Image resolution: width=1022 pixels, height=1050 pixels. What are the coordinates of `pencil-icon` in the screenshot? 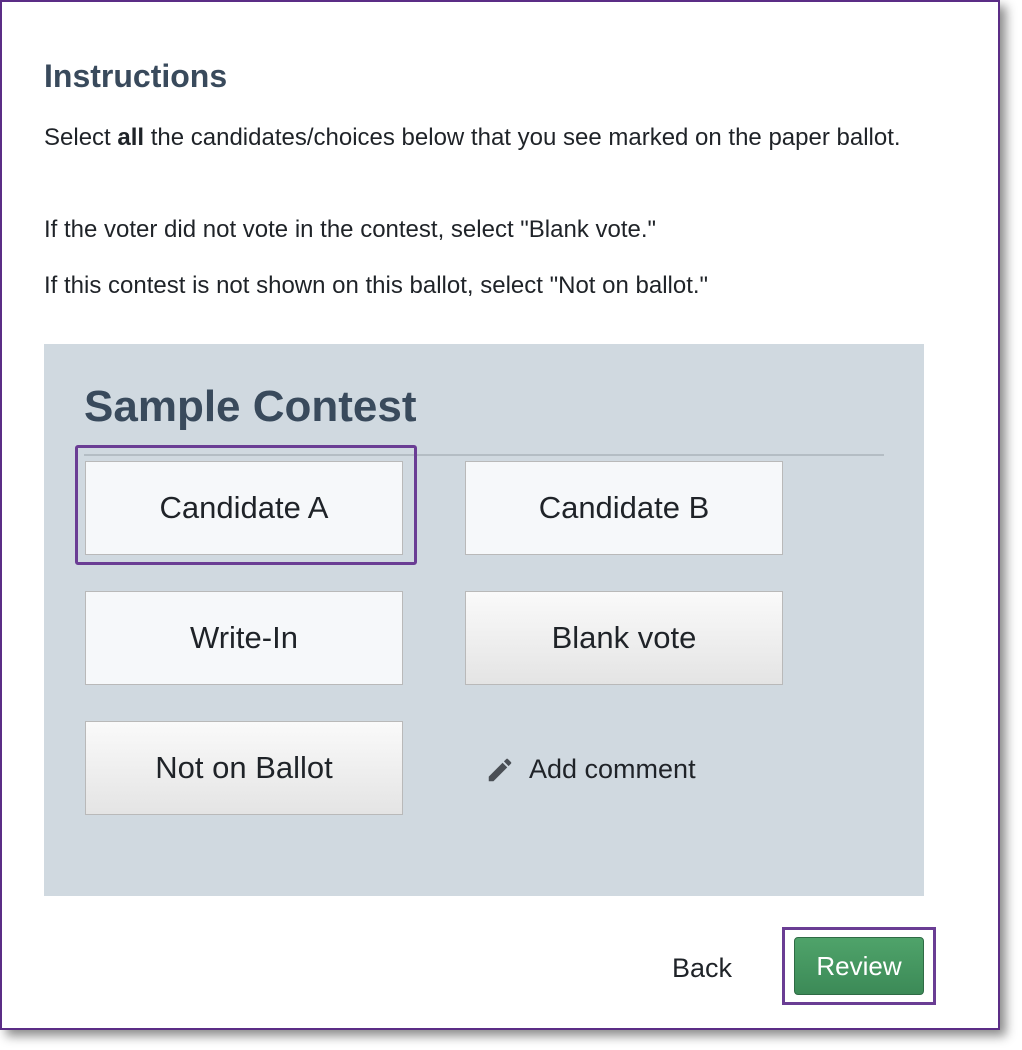 It's located at (500, 769).